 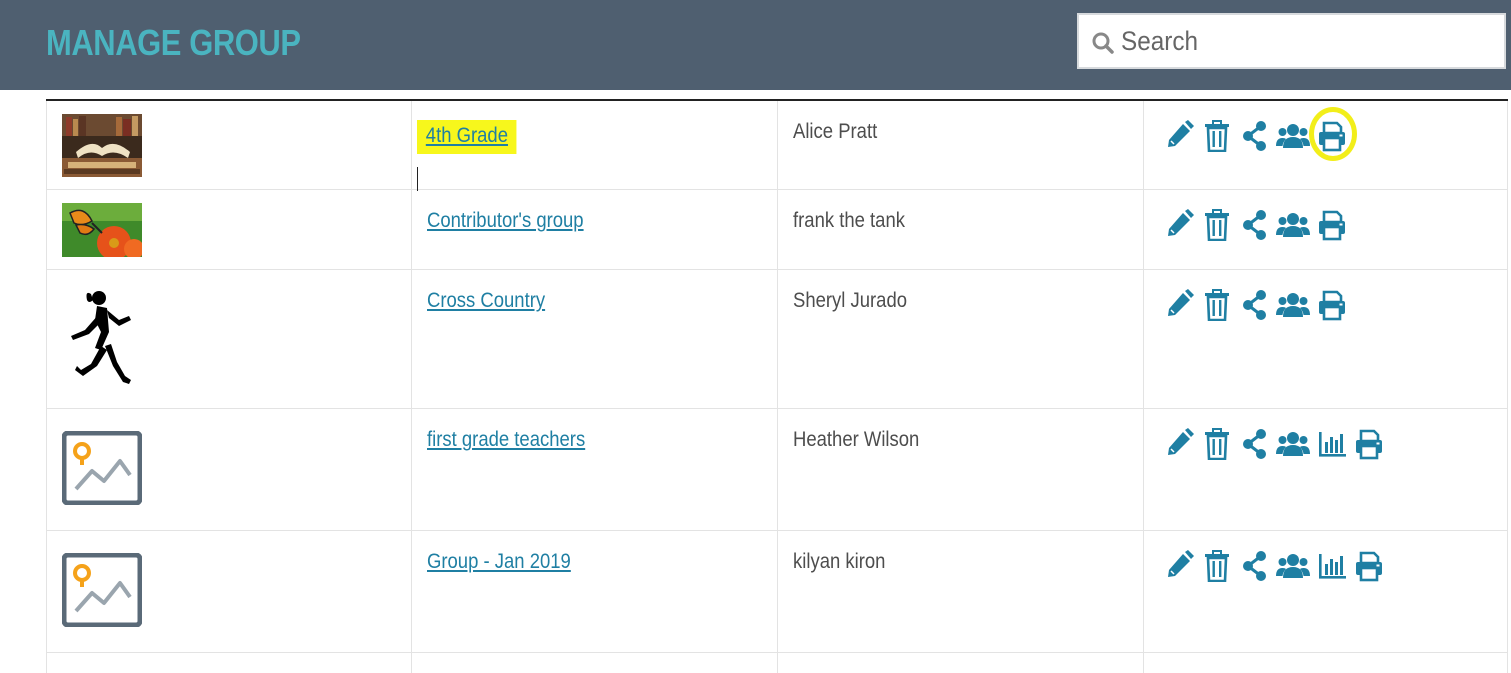 I want to click on owner-name: Alice Pratt, so click(x=835, y=131).